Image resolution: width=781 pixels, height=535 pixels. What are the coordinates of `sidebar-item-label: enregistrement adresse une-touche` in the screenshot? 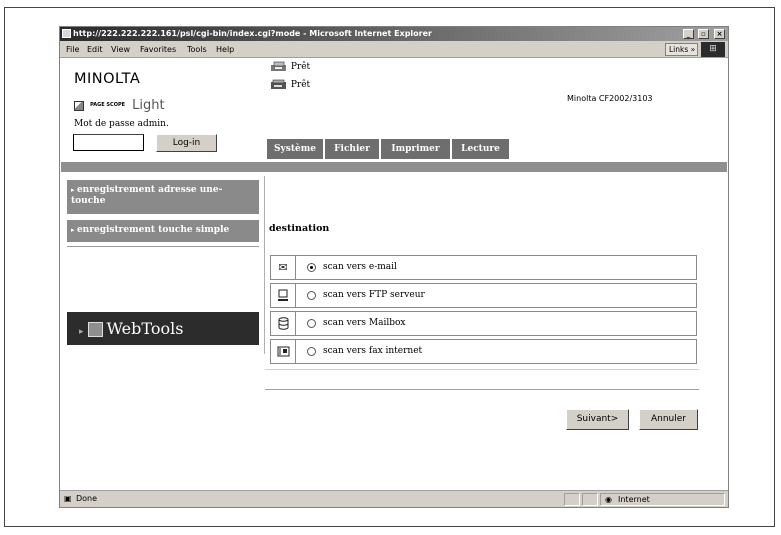 It's located at (147, 195).